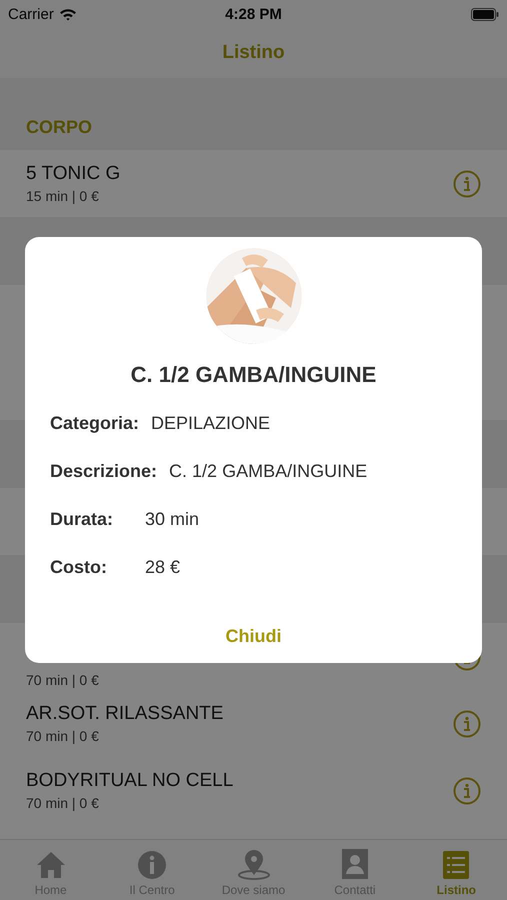 Image resolution: width=507 pixels, height=900 pixels. What do you see at coordinates (456, 865) in the screenshot?
I see `list-icon` at bounding box center [456, 865].